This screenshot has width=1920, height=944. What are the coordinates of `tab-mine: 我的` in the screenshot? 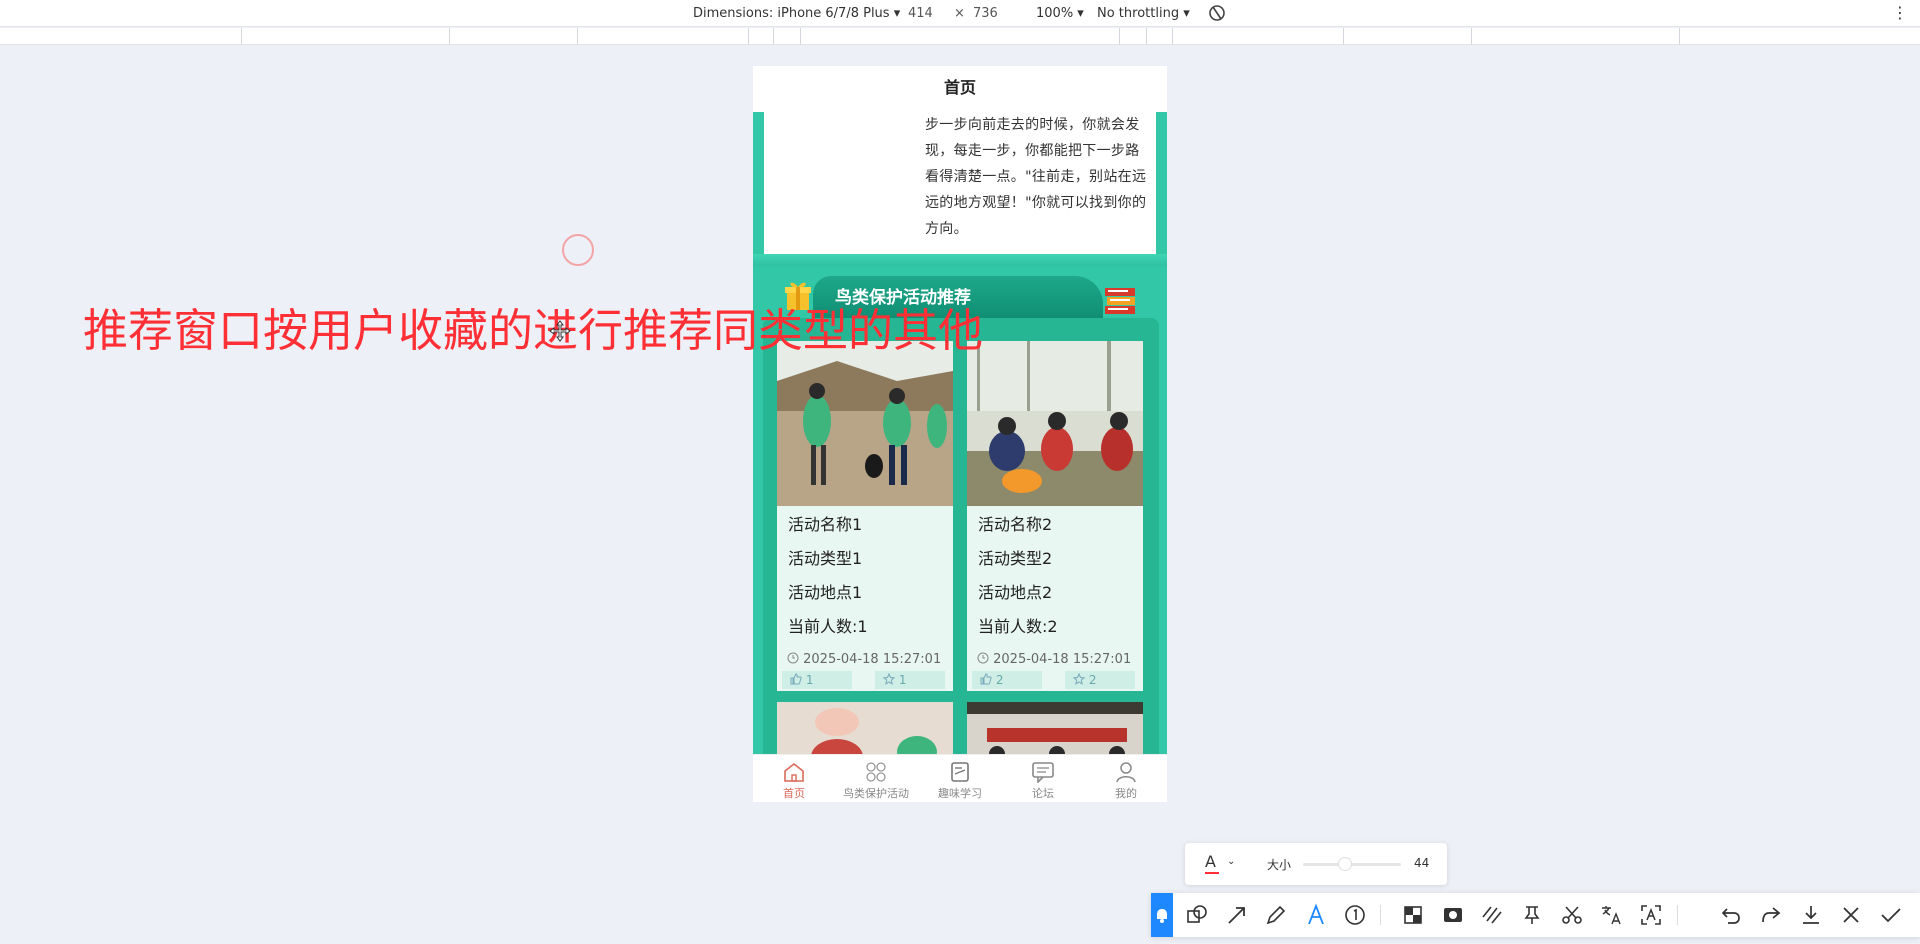 It's located at (1126, 778).